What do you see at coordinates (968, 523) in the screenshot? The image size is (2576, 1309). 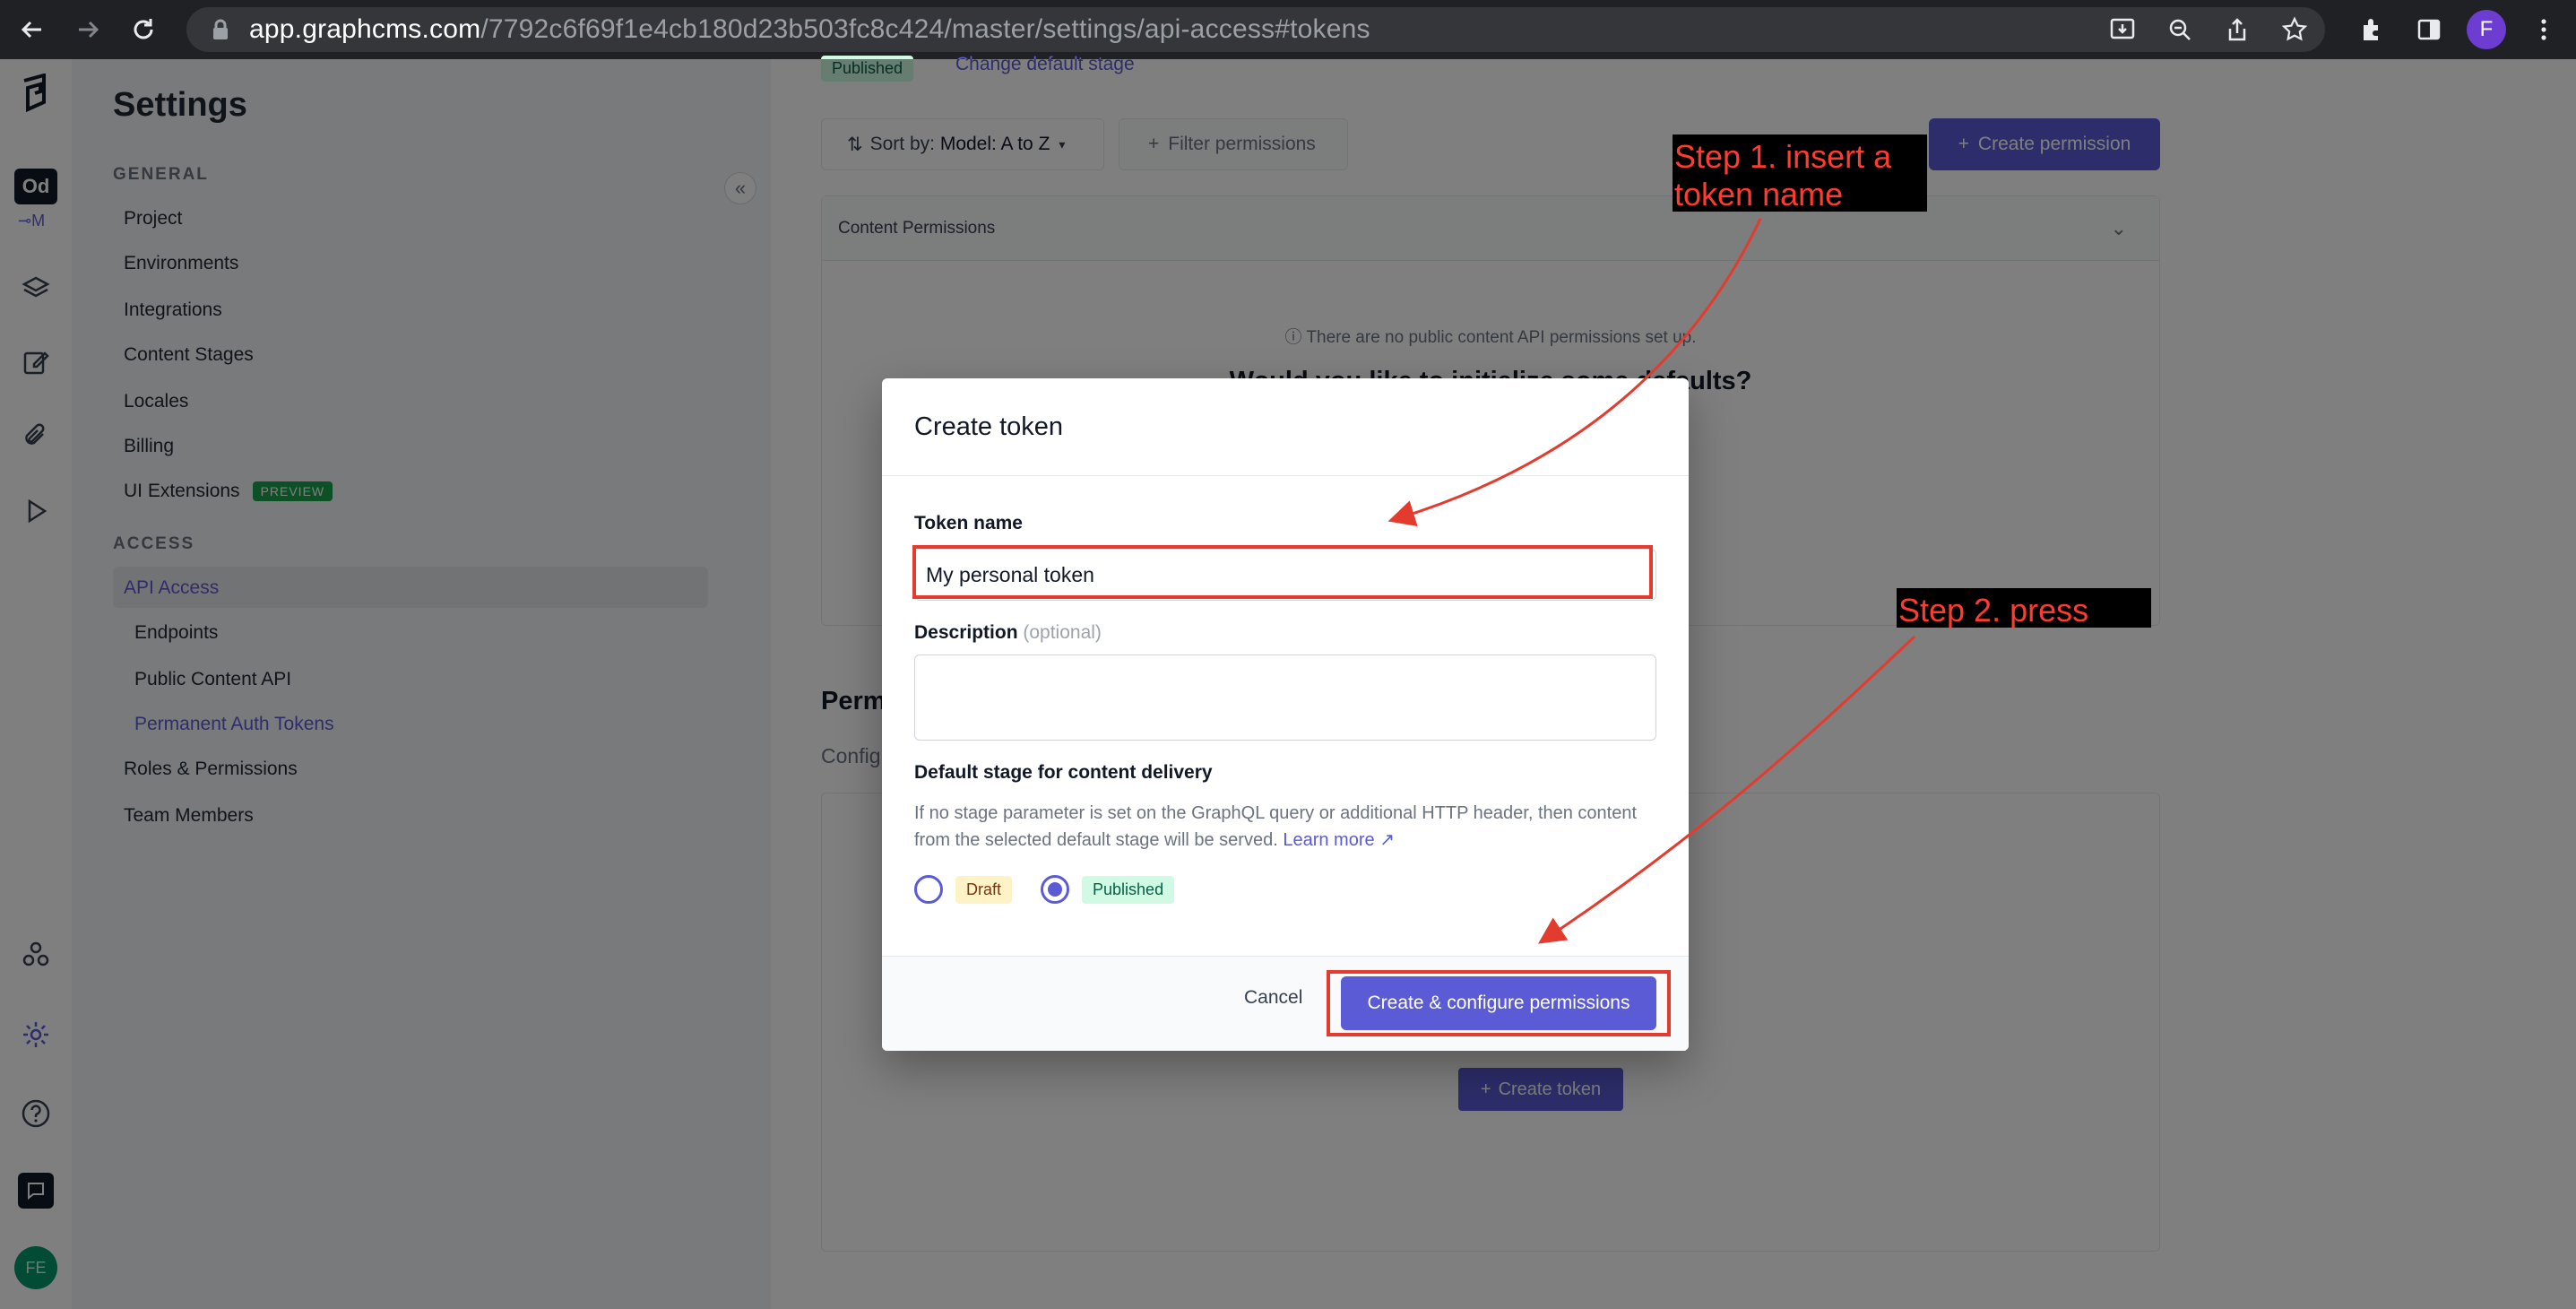 I see `token-name-label: Token name` at bounding box center [968, 523].